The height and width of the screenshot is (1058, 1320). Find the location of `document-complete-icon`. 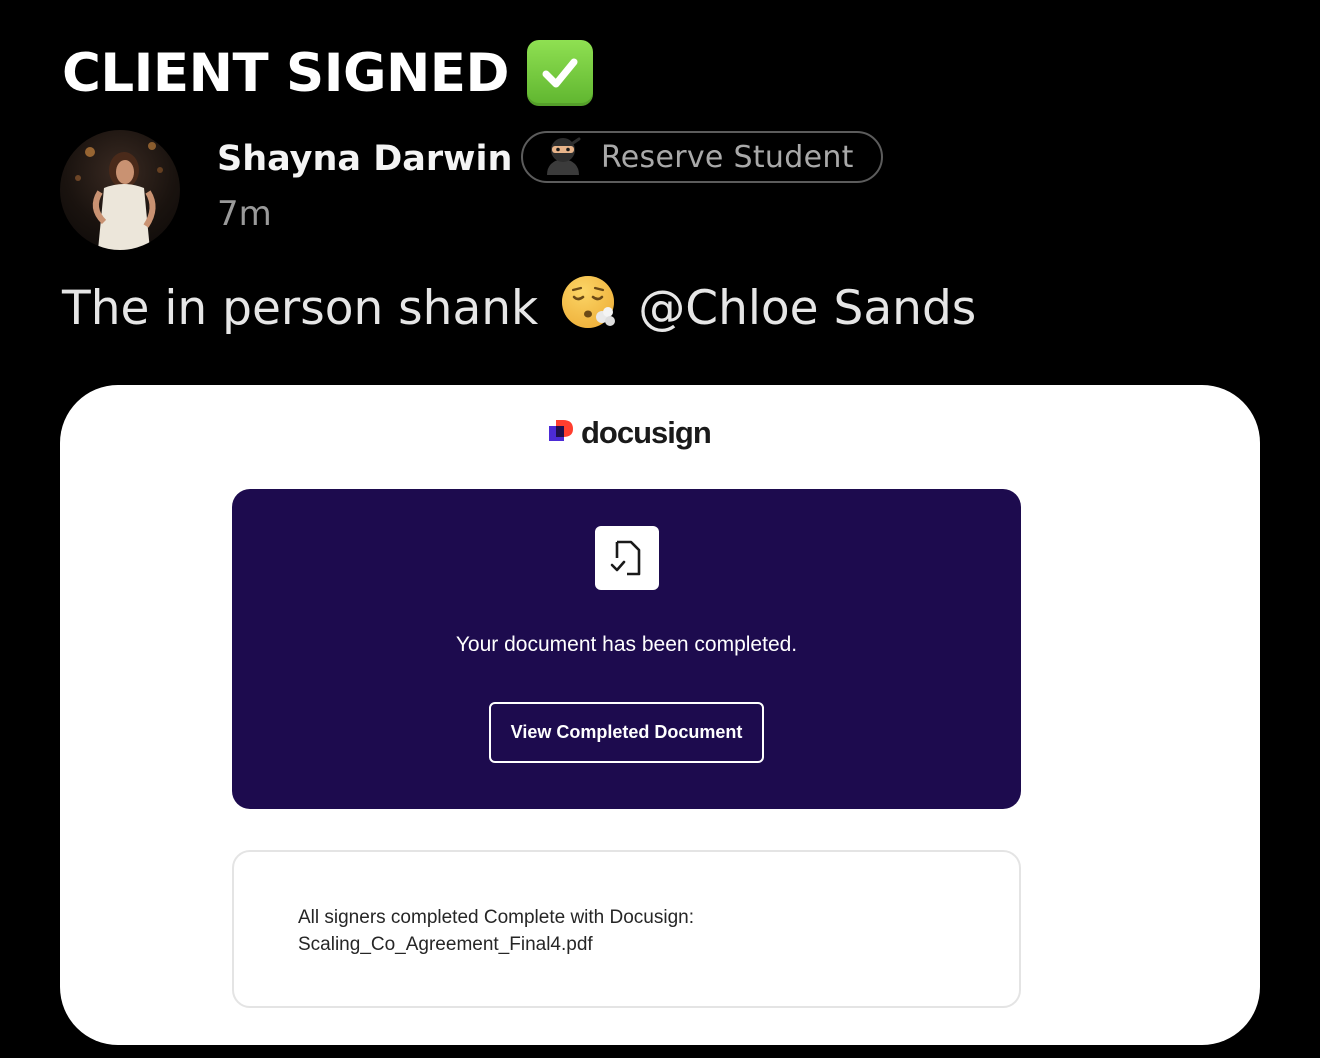

document-complete-icon is located at coordinates (627, 558).